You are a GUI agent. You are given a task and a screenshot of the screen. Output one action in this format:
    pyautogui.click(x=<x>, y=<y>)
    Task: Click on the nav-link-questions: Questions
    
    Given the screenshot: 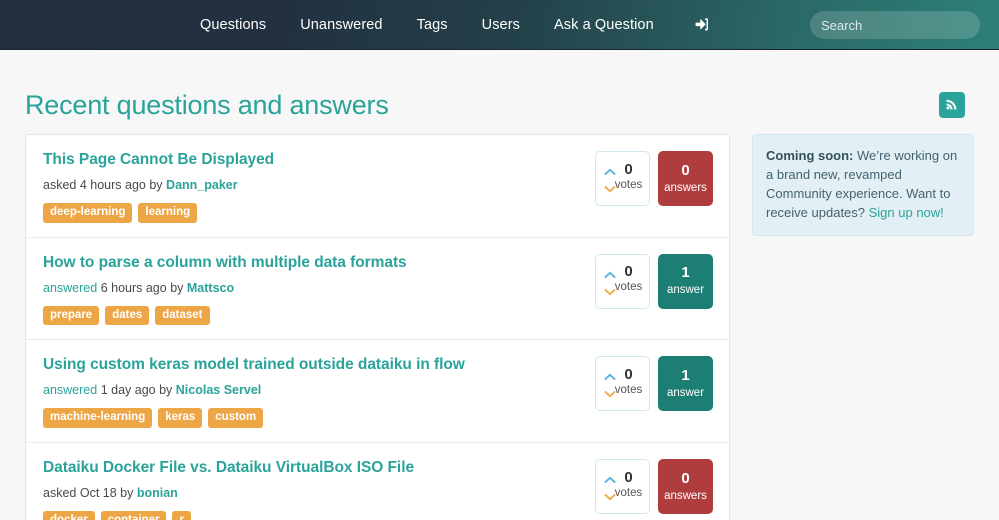 What is the action you would take?
    pyautogui.click(x=233, y=25)
    